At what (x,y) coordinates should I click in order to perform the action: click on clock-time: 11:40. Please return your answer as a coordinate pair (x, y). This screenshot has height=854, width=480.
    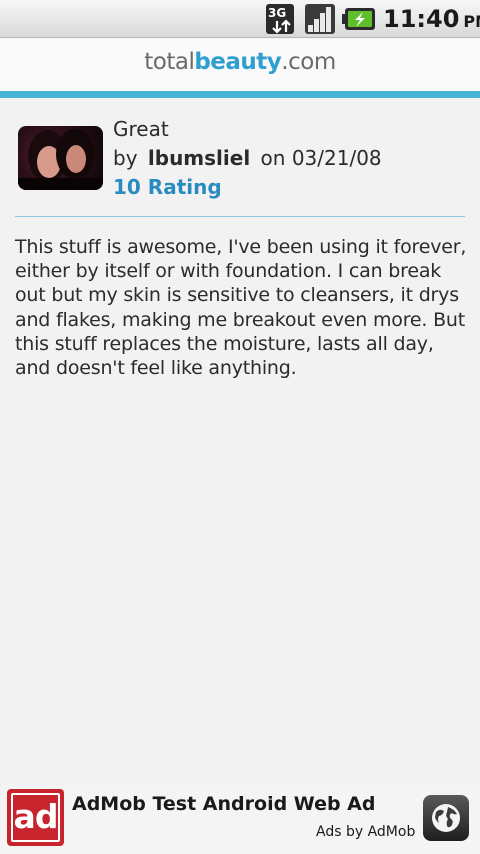
    Looking at the image, I should click on (421, 19).